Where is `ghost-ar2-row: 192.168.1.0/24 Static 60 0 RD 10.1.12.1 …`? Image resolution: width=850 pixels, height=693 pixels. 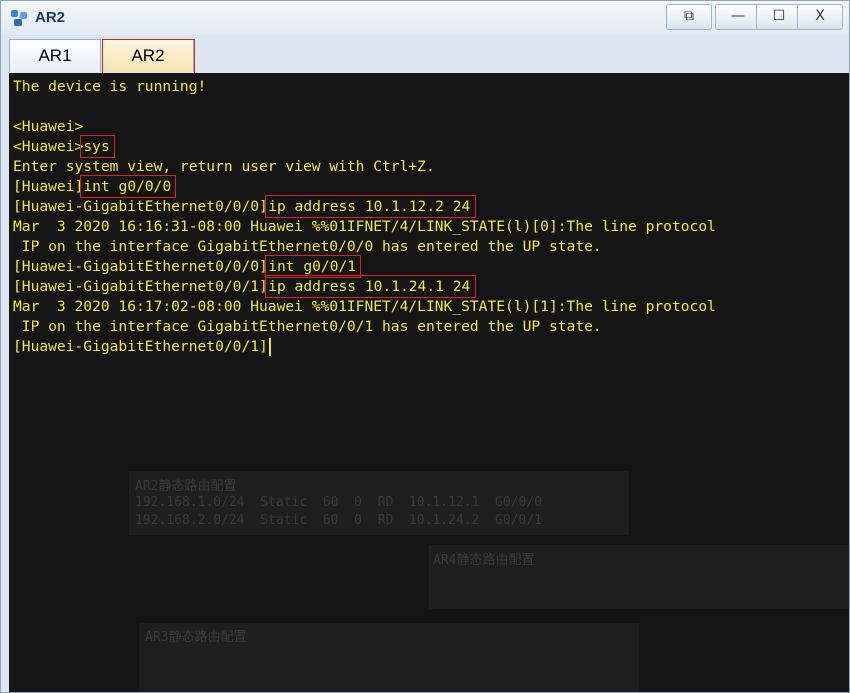
ghost-ar2-row: 192.168.1.0/24 Static 60 0 RD 10.1.12.1 … is located at coordinates (338, 502).